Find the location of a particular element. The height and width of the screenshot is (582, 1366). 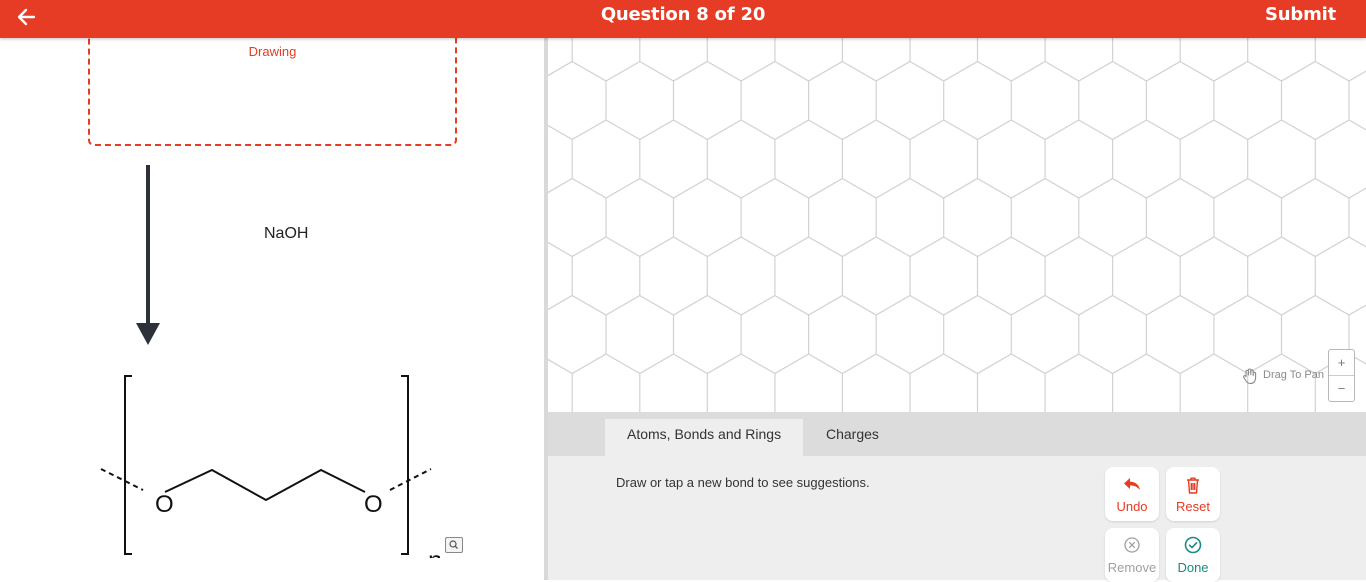

polymer-structure: O O n is located at coordinates (270, 466).